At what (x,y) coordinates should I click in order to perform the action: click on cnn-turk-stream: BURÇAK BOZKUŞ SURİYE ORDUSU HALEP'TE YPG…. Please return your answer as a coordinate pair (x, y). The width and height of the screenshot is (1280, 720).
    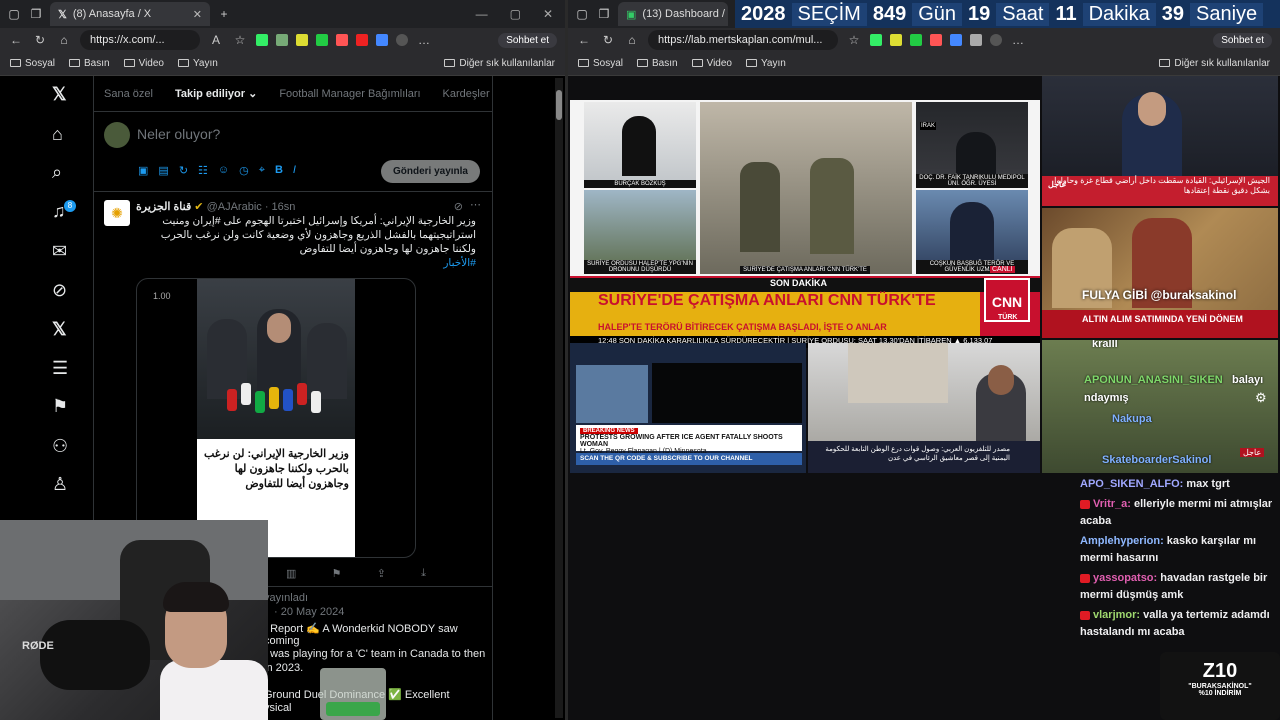
    Looking at the image, I should click on (805, 224).